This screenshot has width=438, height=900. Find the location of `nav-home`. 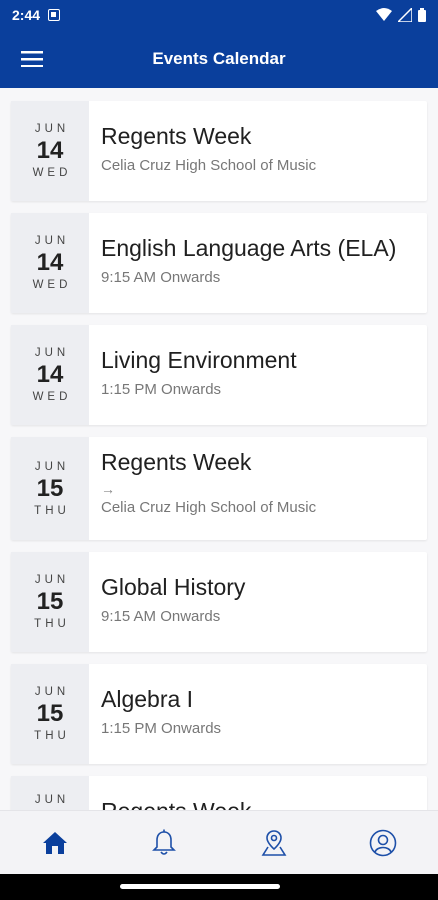

nav-home is located at coordinates (55, 843).